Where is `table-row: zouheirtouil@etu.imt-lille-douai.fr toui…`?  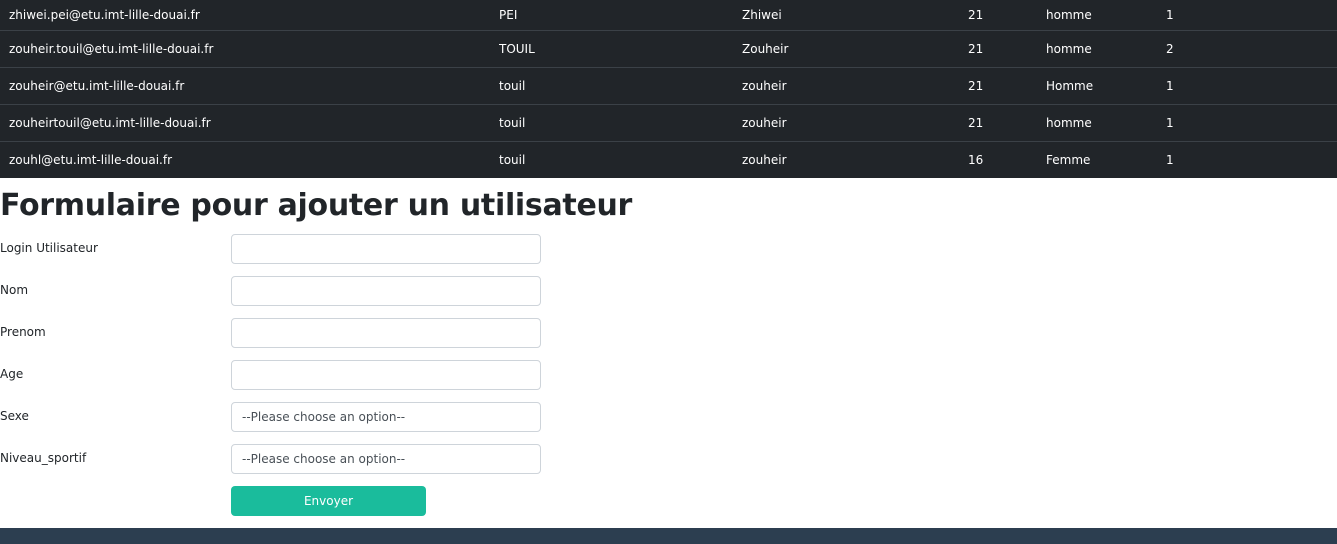
table-row: zouheirtouil@etu.imt-lille-douai.fr toui… is located at coordinates (668, 123).